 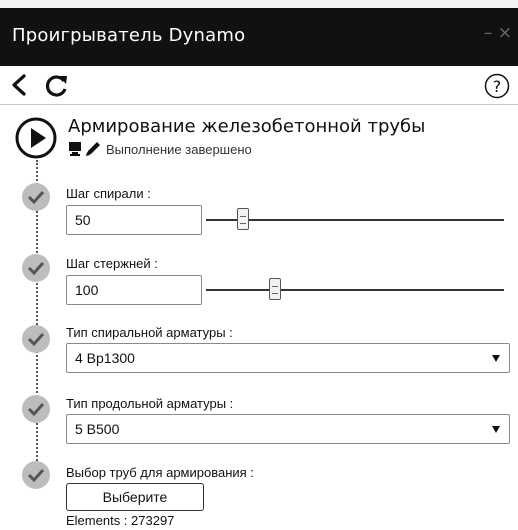 What do you see at coordinates (20, 87) in the screenshot?
I see `chevron-left-icon` at bounding box center [20, 87].